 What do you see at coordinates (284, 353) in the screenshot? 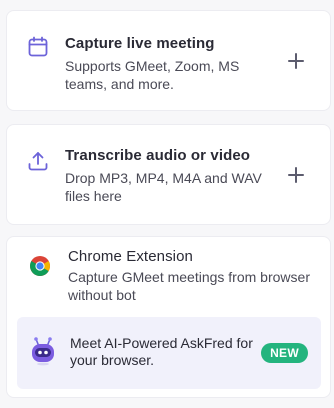
I see `new-badge: NEW` at bounding box center [284, 353].